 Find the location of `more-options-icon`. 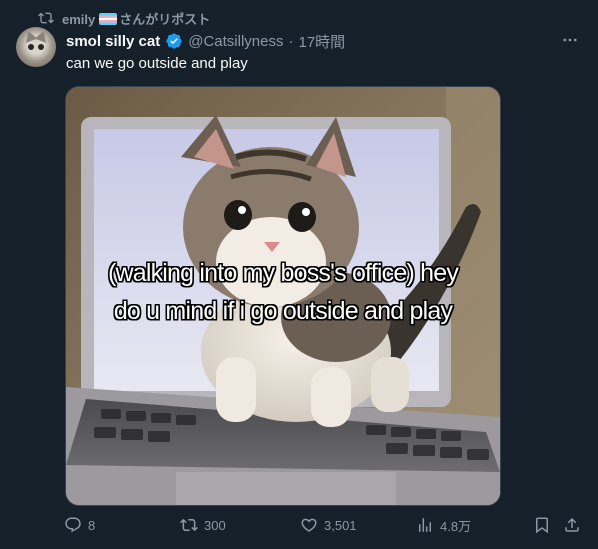

more-options-icon is located at coordinates (570, 40).